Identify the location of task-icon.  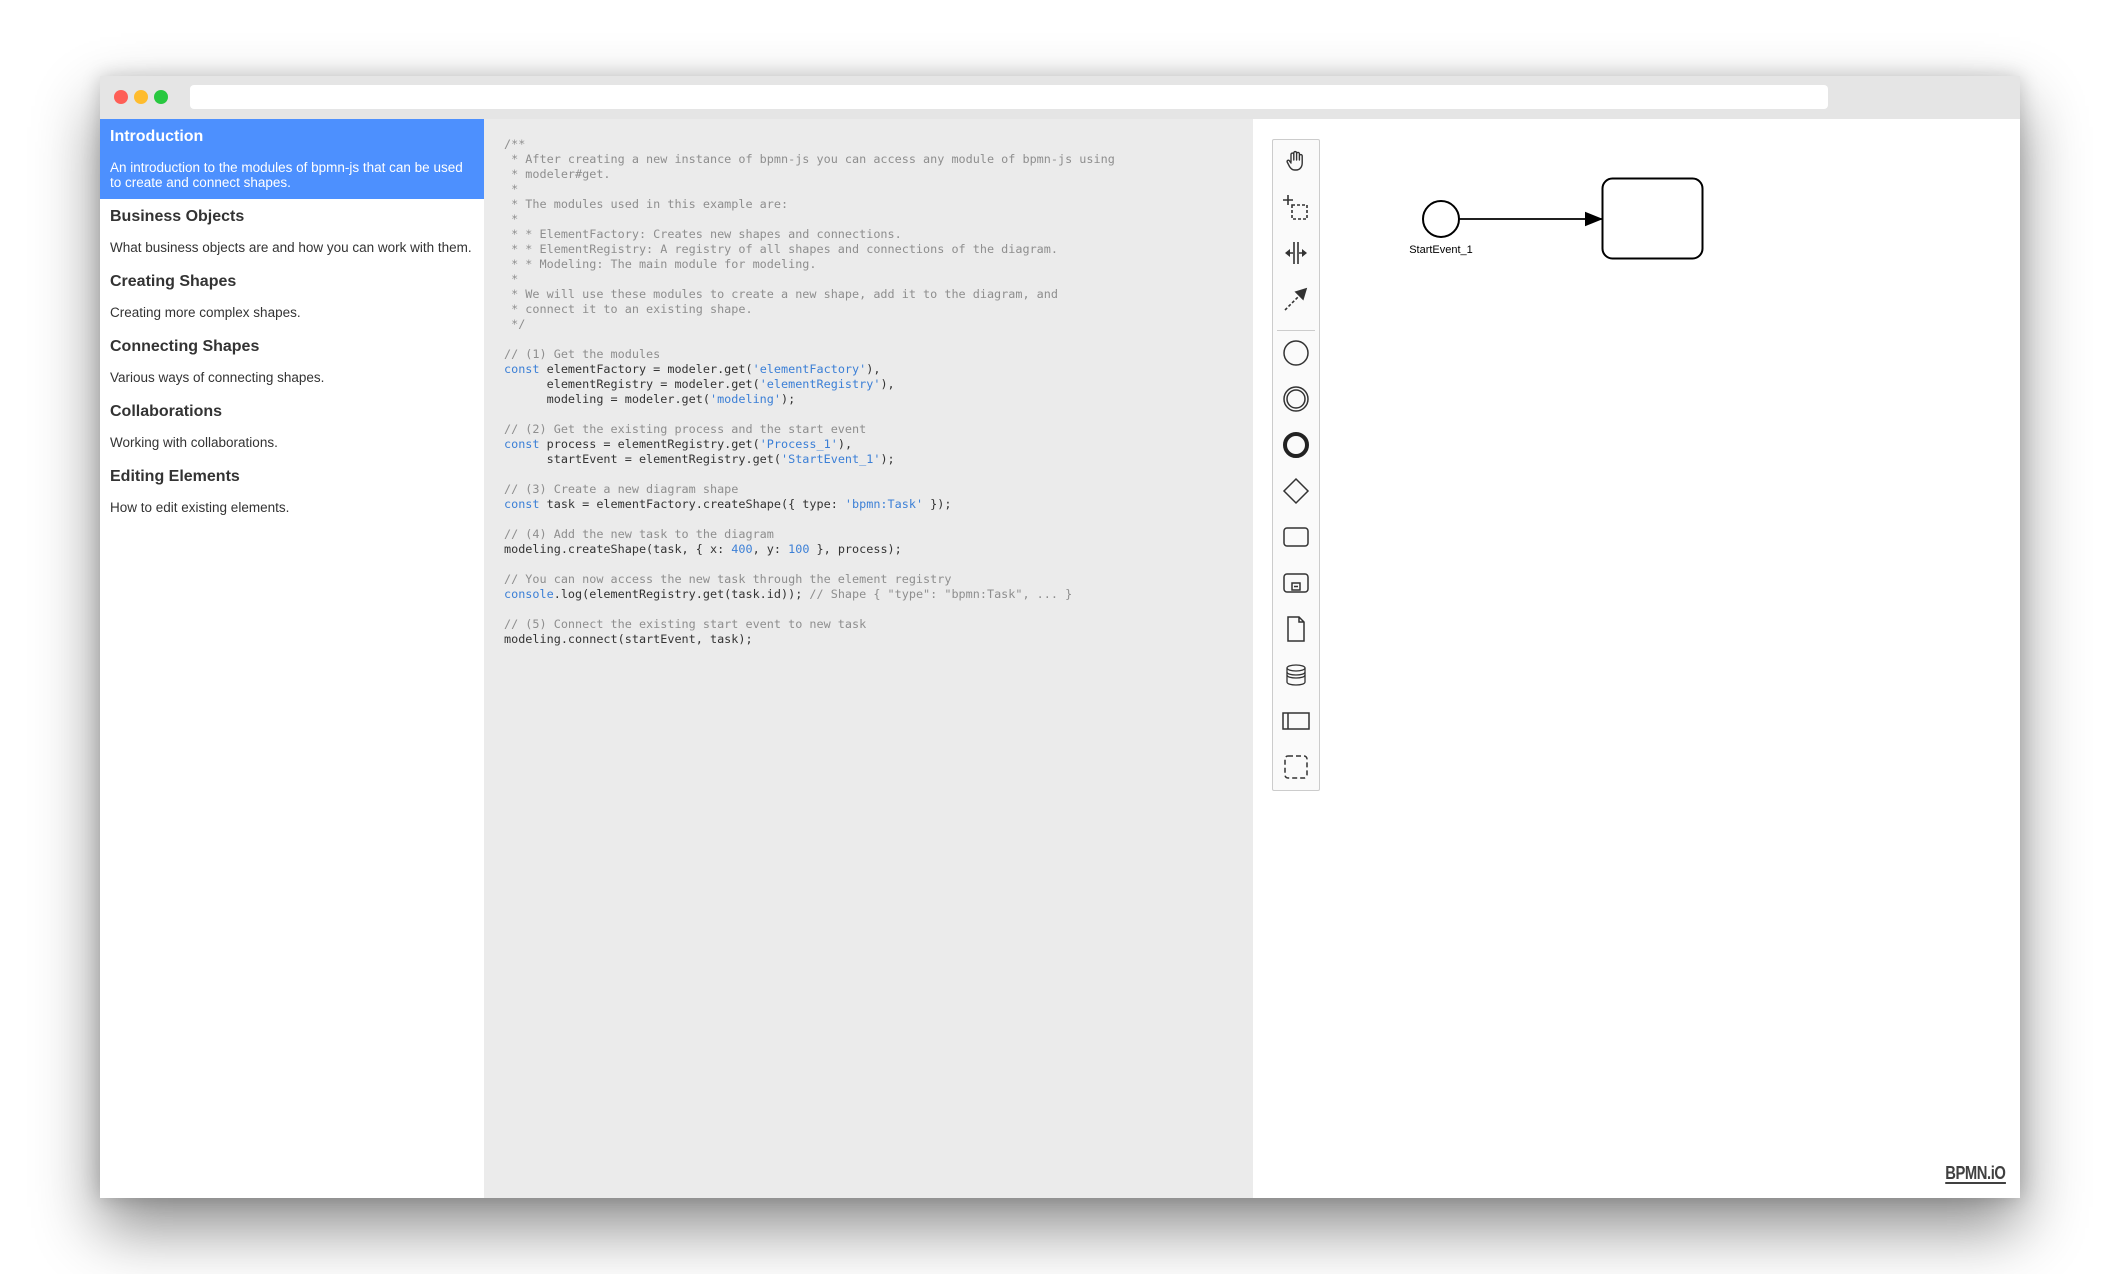
(1296, 537).